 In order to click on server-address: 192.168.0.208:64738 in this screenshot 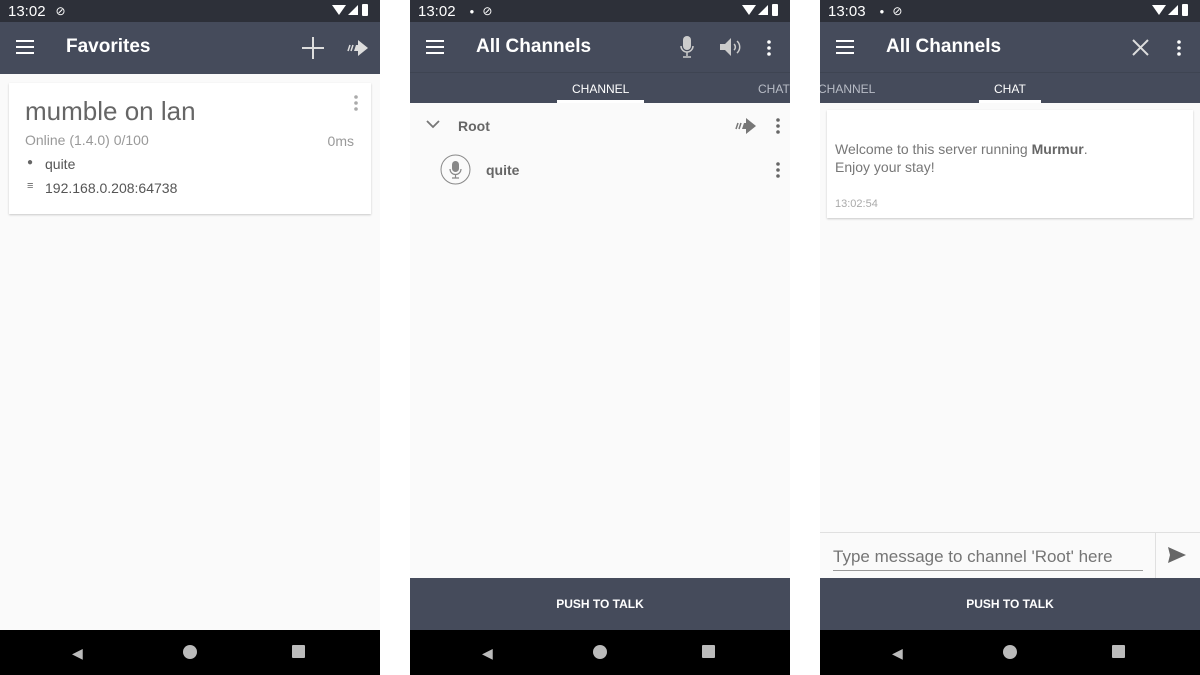, I will do `click(111, 188)`.